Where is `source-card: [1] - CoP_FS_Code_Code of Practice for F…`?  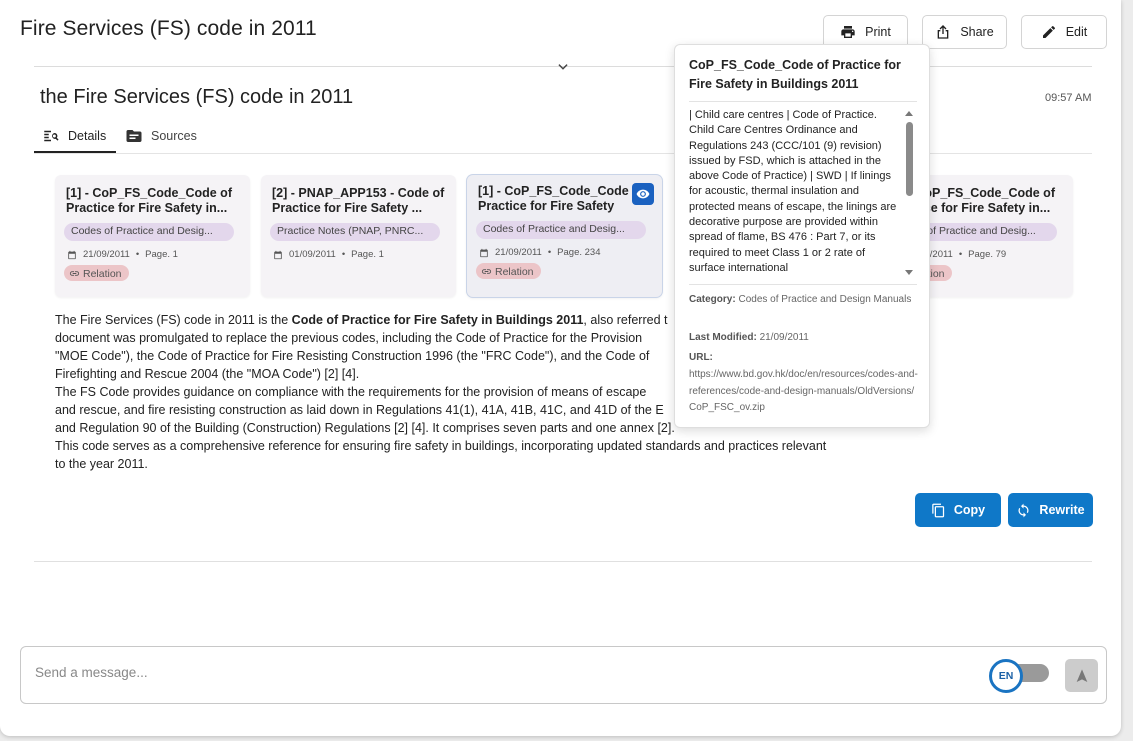
source-card: [1] - CoP_FS_Code_Code of Practice for F… is located at coordinates (152, 236).